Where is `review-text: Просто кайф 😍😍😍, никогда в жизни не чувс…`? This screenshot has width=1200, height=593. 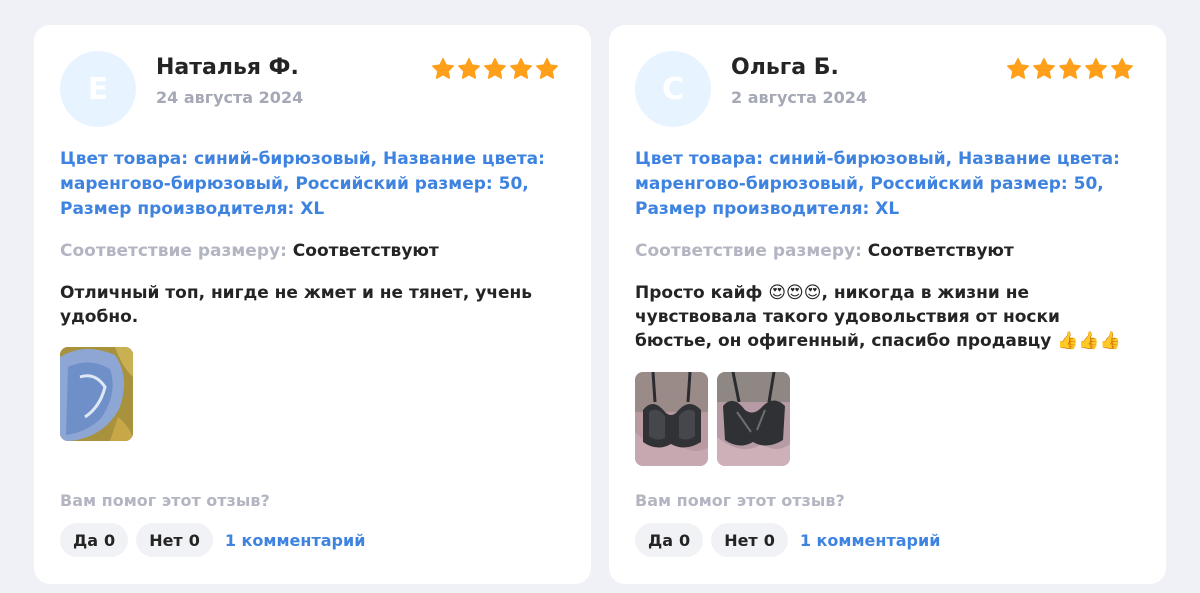
review-text: Просто кайф 😍😍😍, никогда в жизни не чувс… is located at coordinates (885, 317).